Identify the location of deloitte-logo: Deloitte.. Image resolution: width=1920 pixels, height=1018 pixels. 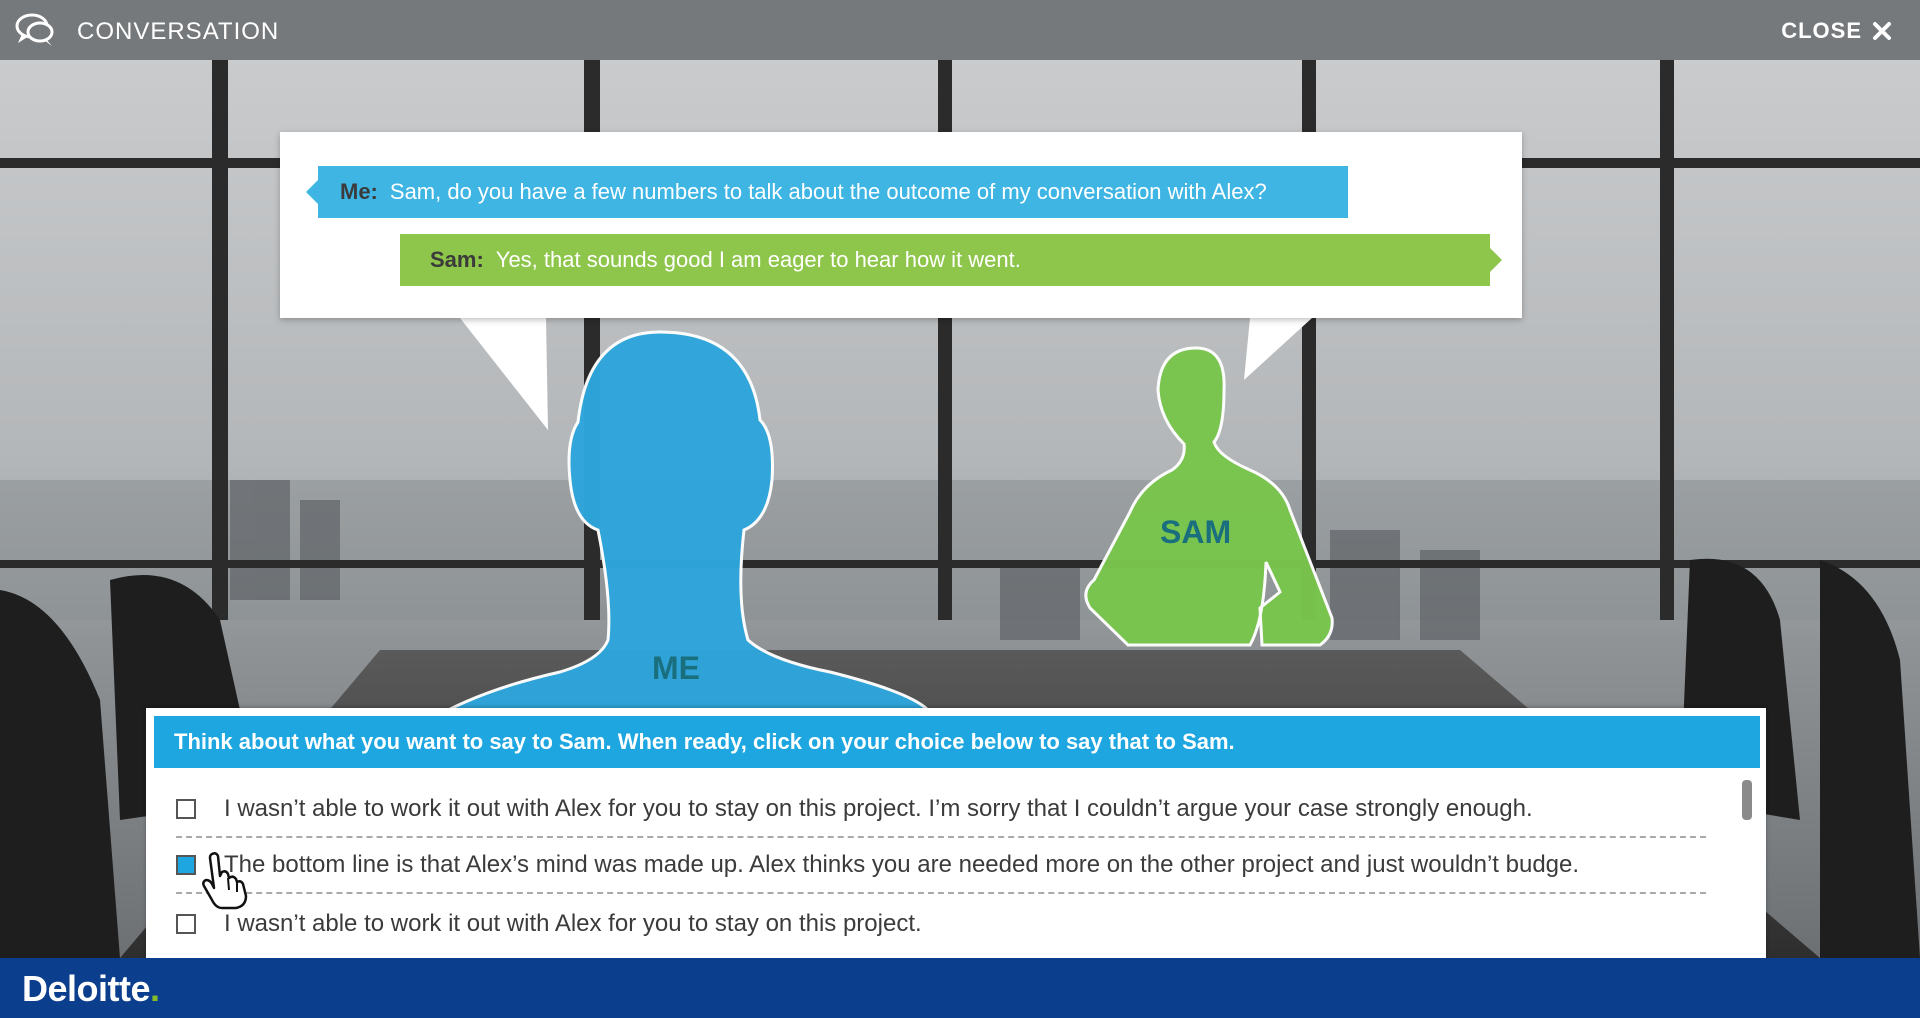
(91, 989).